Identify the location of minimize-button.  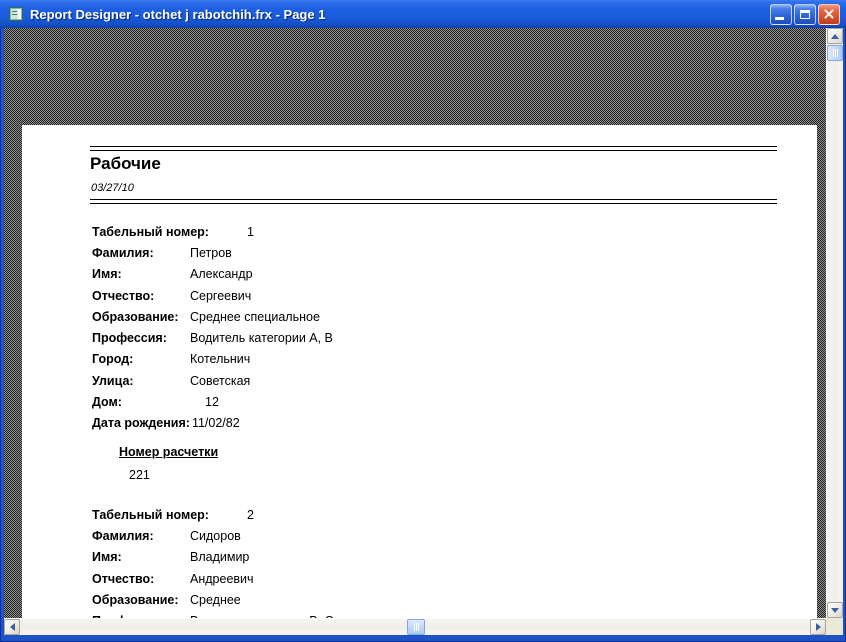
(781, 14).